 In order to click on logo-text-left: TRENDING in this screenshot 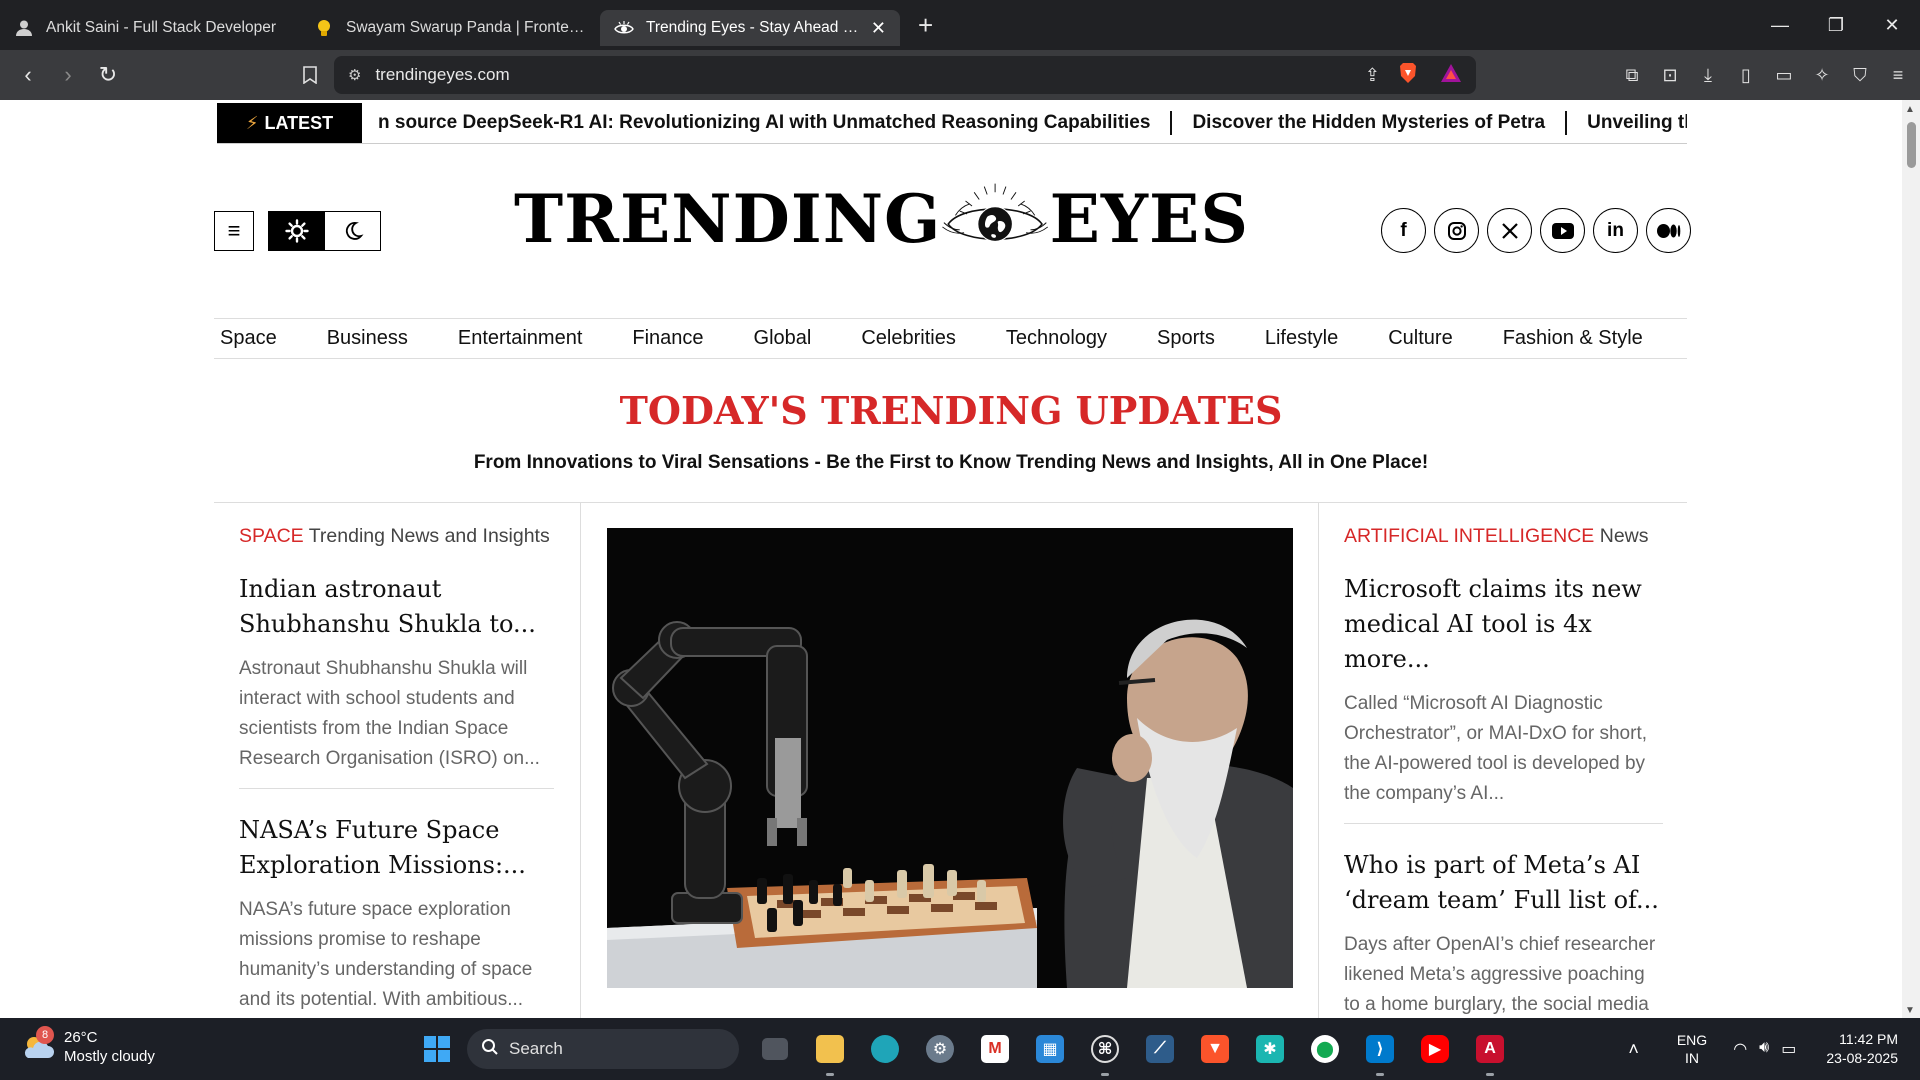, I will do `click(728, 219)`.